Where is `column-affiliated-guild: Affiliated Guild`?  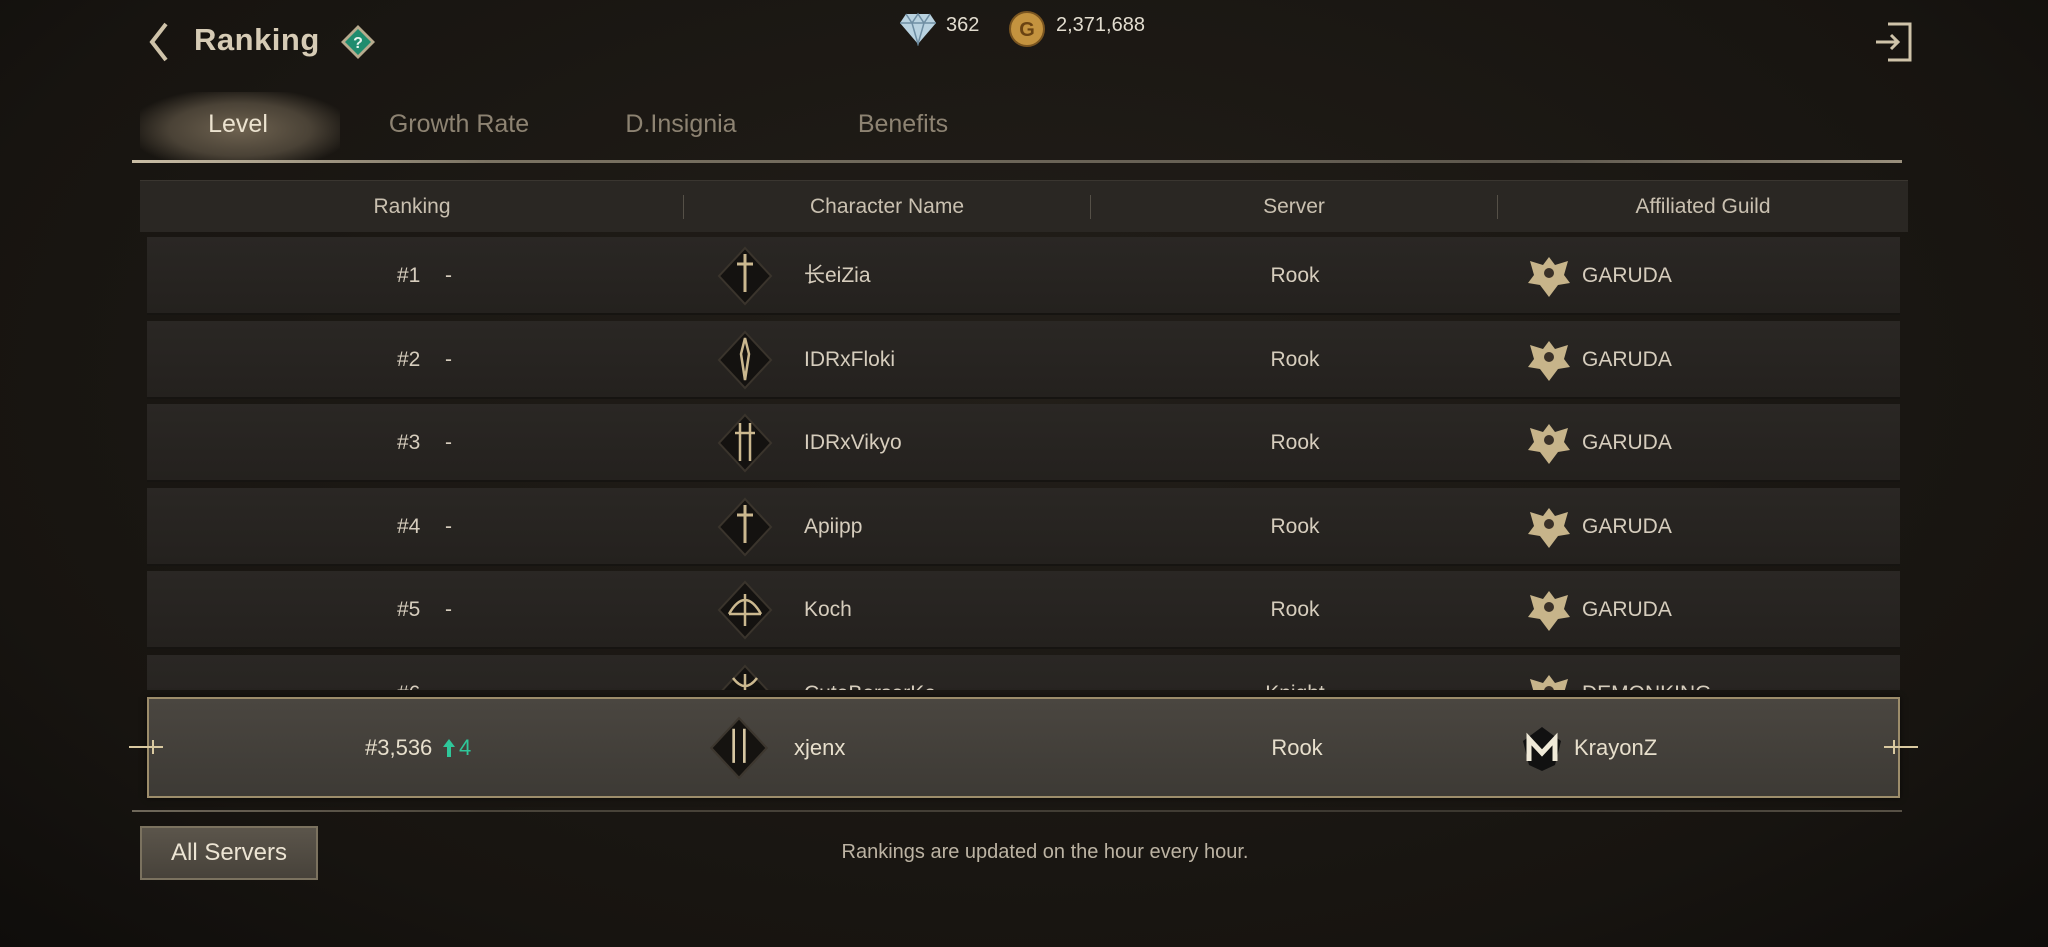 column-affiliated-guild: Affiliated Guild is located at coordinates (1703, 206).